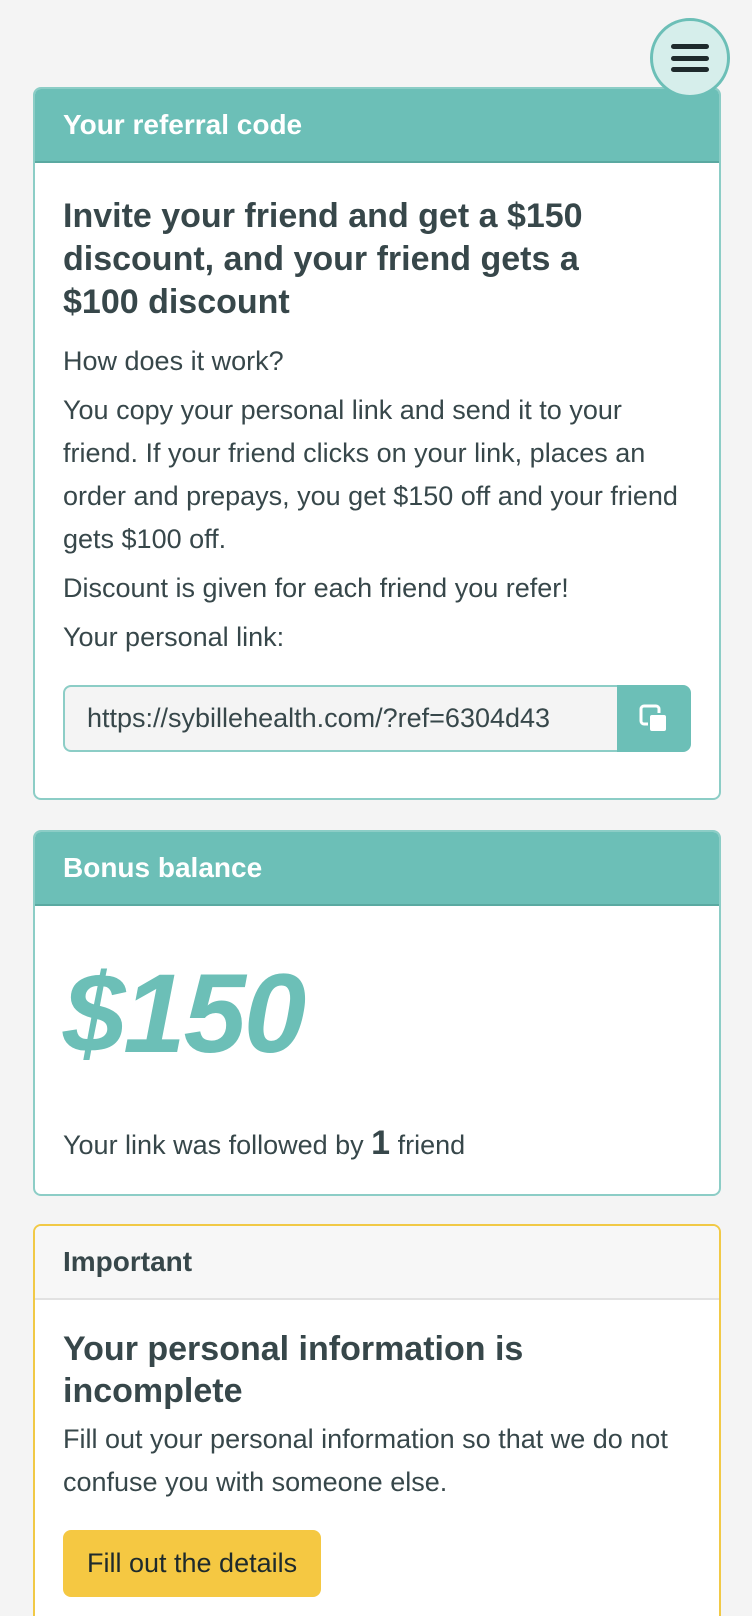 The width and height of the screenshot is (752, 1616). Describe the element at coordinates (377, 126) in the screenshot. I see `referral-card-header: Your referral code` at that location.